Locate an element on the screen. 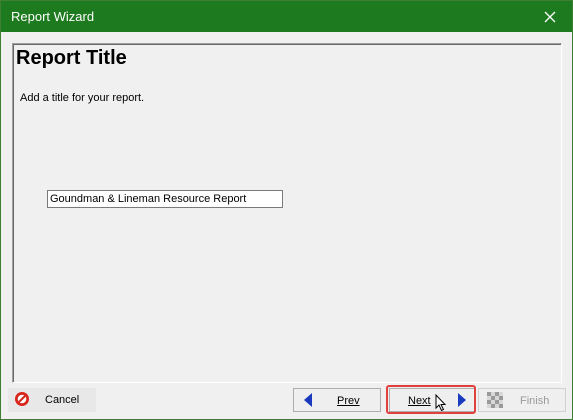 This screenshot has width=573, height=420. mouse-cursor-icon is located at coordinates (441, 403).